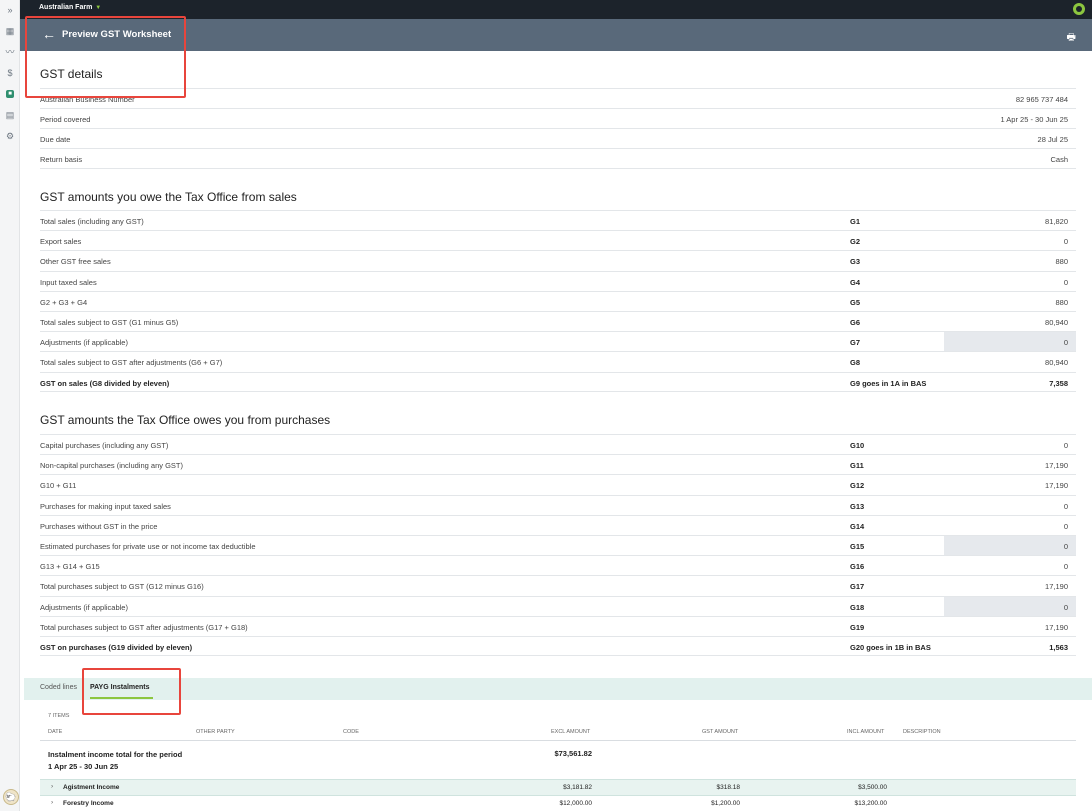  Describe the element at coordinates (10, 73) in the screenshot. I see `dollar-icon: $` at that location.